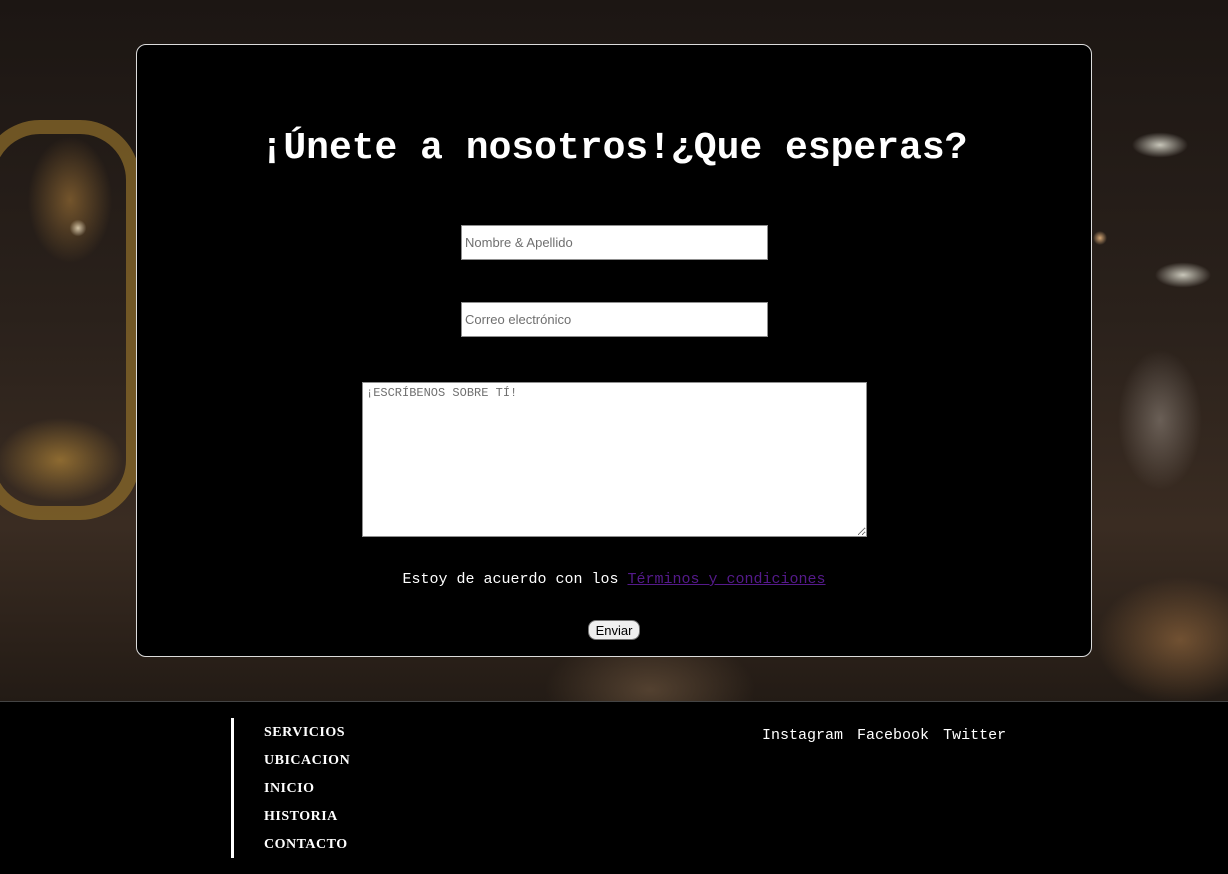 Image resolution: width=1228 pixels, height=874 pixels. Describe the element at coordinates (614, 319) in the screenshot. I see `email-input` at that location.